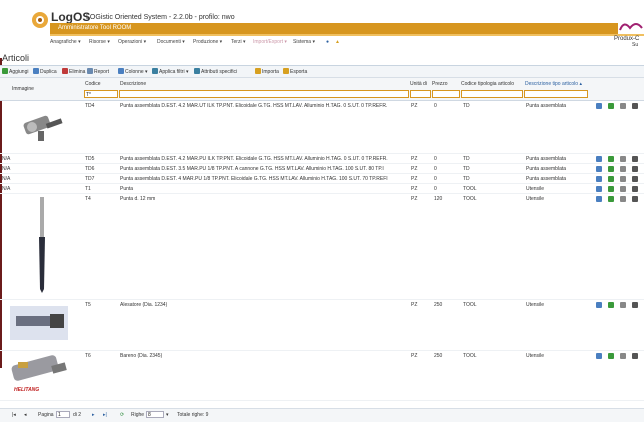  Describe the element at coordinates (121, 71) in the screenshot. I see `columns-icon` at that location.